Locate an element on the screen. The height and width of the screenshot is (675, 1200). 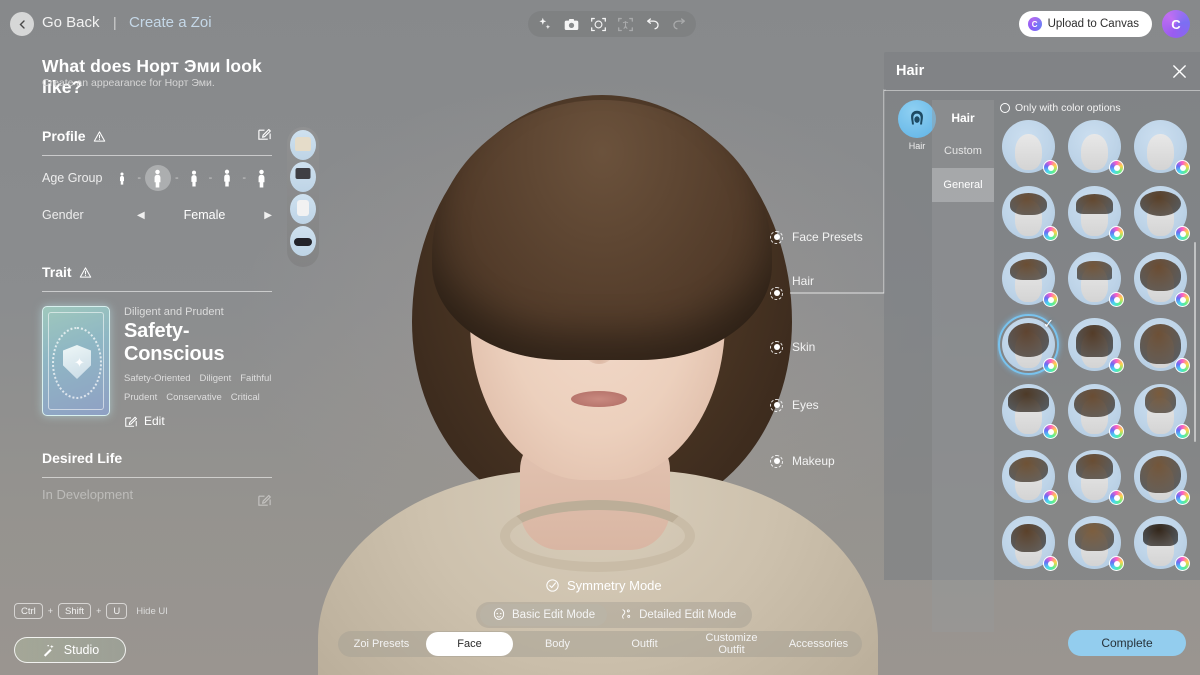
radial-connector-line is located at coordinates (838, 191).